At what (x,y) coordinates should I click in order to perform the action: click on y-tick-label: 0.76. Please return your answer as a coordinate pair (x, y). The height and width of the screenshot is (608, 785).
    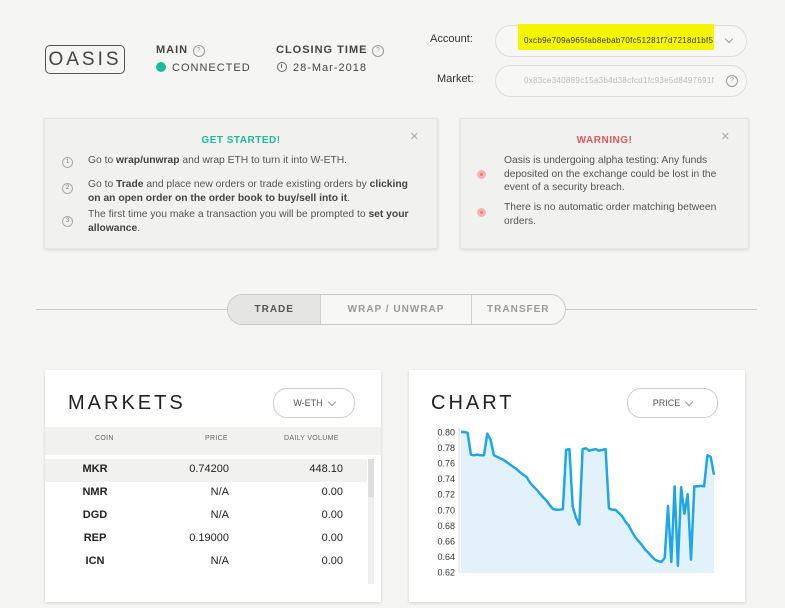
    Looking at the image, I should click on (446, 464).